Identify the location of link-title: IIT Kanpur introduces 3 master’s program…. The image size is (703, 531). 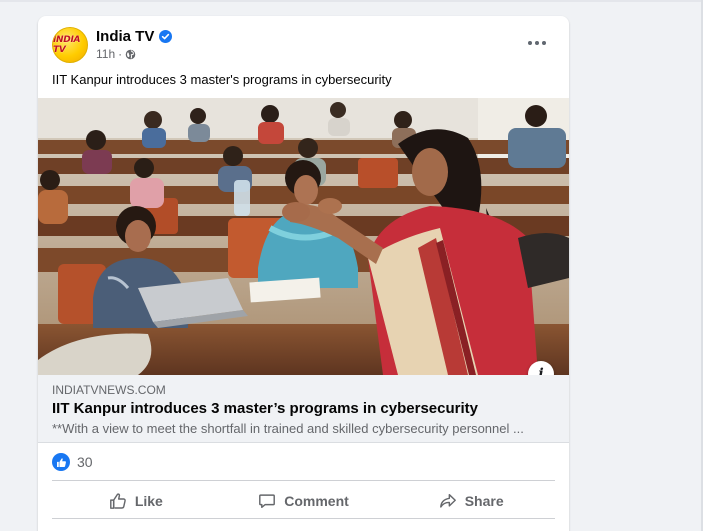
(265, 408).